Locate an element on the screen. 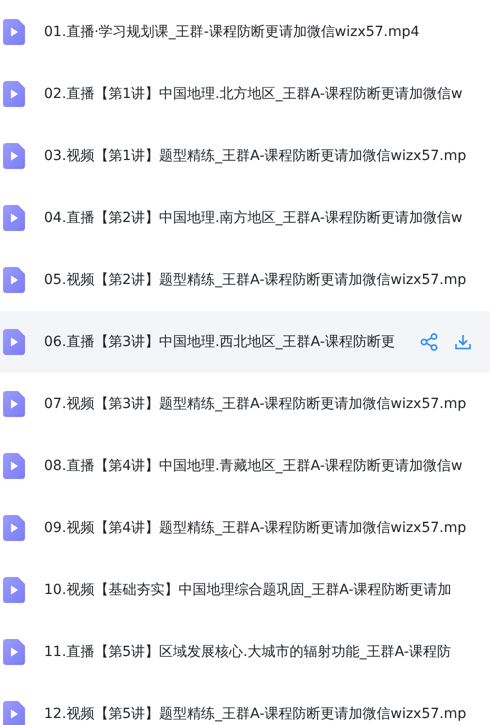  file-name: 04.直播【第2讲】中国地理.南方地区_王群A-课程防断更请加微信w is located at coordinates (253, 218).